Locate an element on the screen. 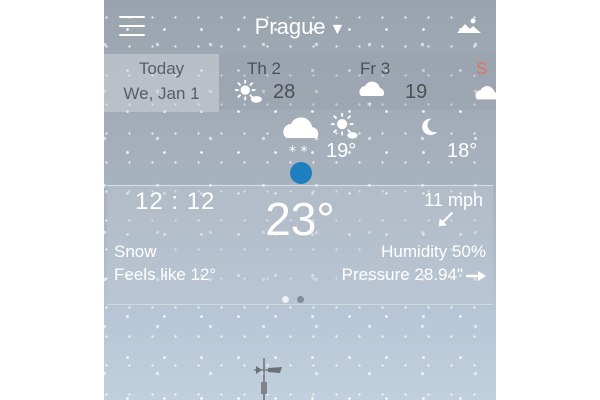 This screenshot has height=400, width=600. day-item: S is located at coordinates (480, 83).